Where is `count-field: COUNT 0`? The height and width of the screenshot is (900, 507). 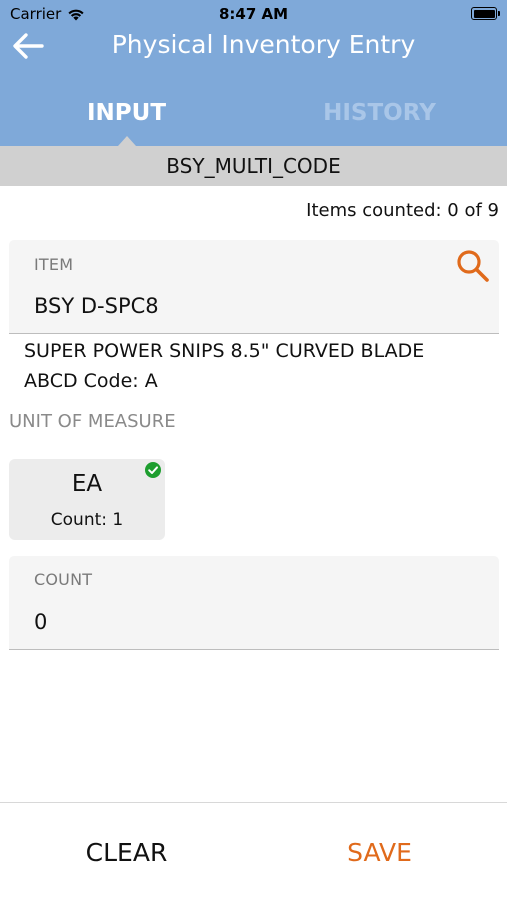
count-field: COUNT 0 is located at coordinates (254, 603).